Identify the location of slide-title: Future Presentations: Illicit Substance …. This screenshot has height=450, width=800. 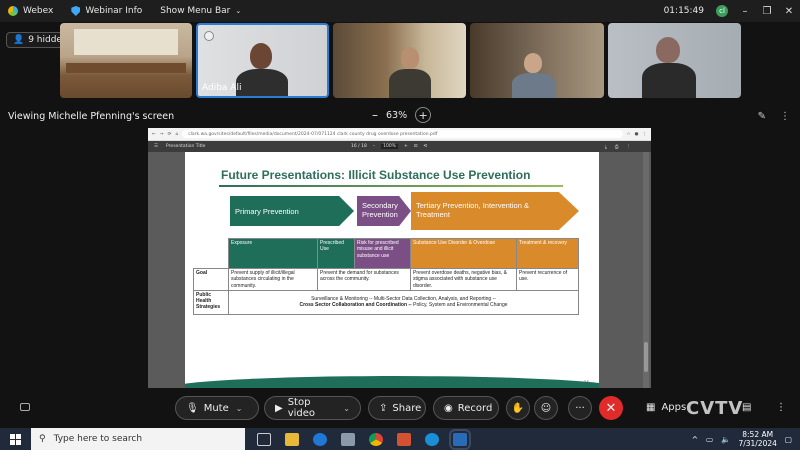
(376, 175).